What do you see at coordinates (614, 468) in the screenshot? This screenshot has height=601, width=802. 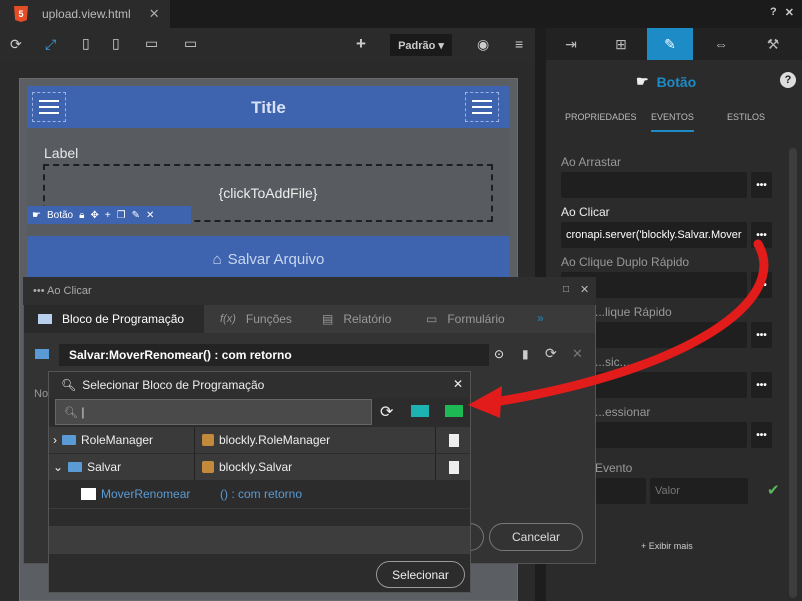 I see `new-event-label: Evento` at bounding box center [614, 468].